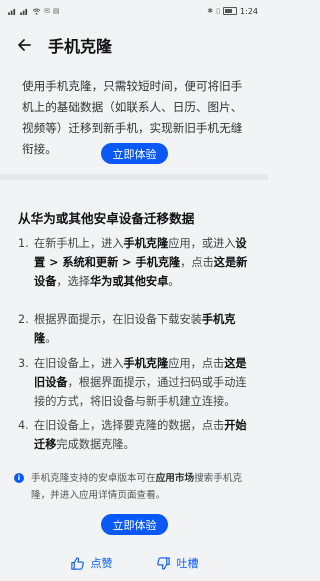 Image resolution: width=320 pixels, height=581 pixels. What do you see at coordinates (134, 45) in the screenshot?
I see `app-bar: 手机克隆` at bounding box center [134, 45].